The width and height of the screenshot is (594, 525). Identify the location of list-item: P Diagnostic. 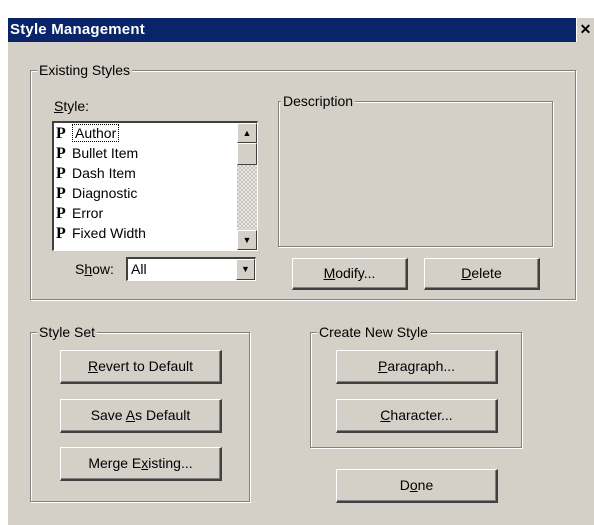
(144, 193).